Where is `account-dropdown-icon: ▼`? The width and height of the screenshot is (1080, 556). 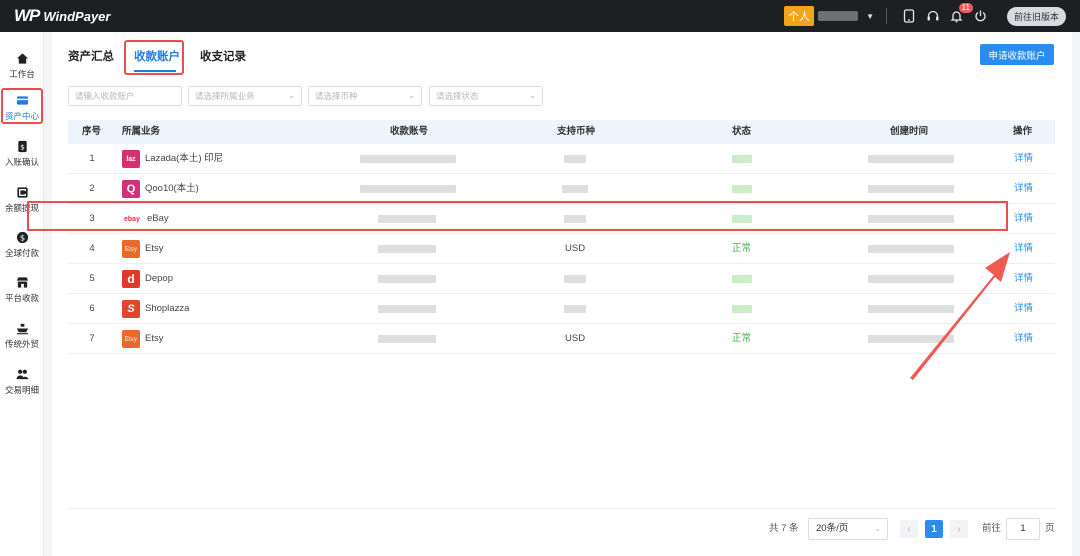 account-dropdown-icon: ▼ is located at coordinates (870, 16).